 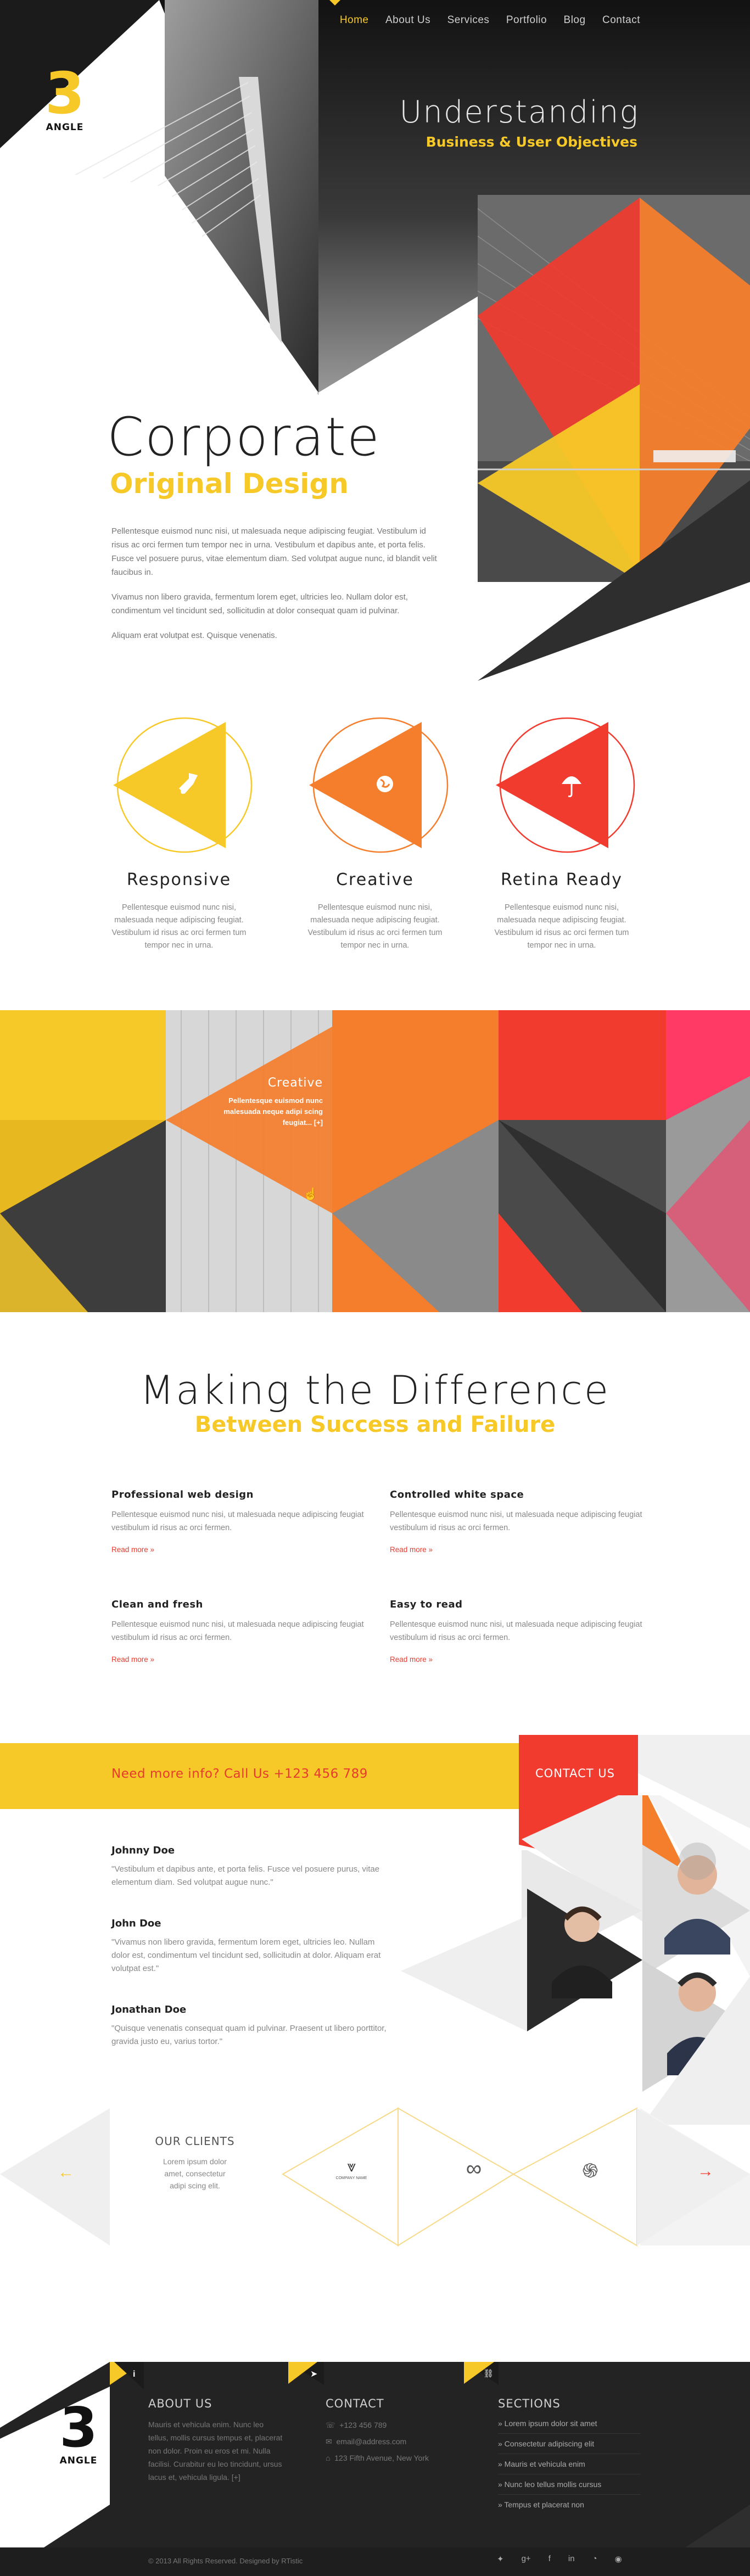 What do you see at coordinates (329, 2441) in the screenshot?
I see `mail-icon: ✉` at bounding box center [329, 2441].